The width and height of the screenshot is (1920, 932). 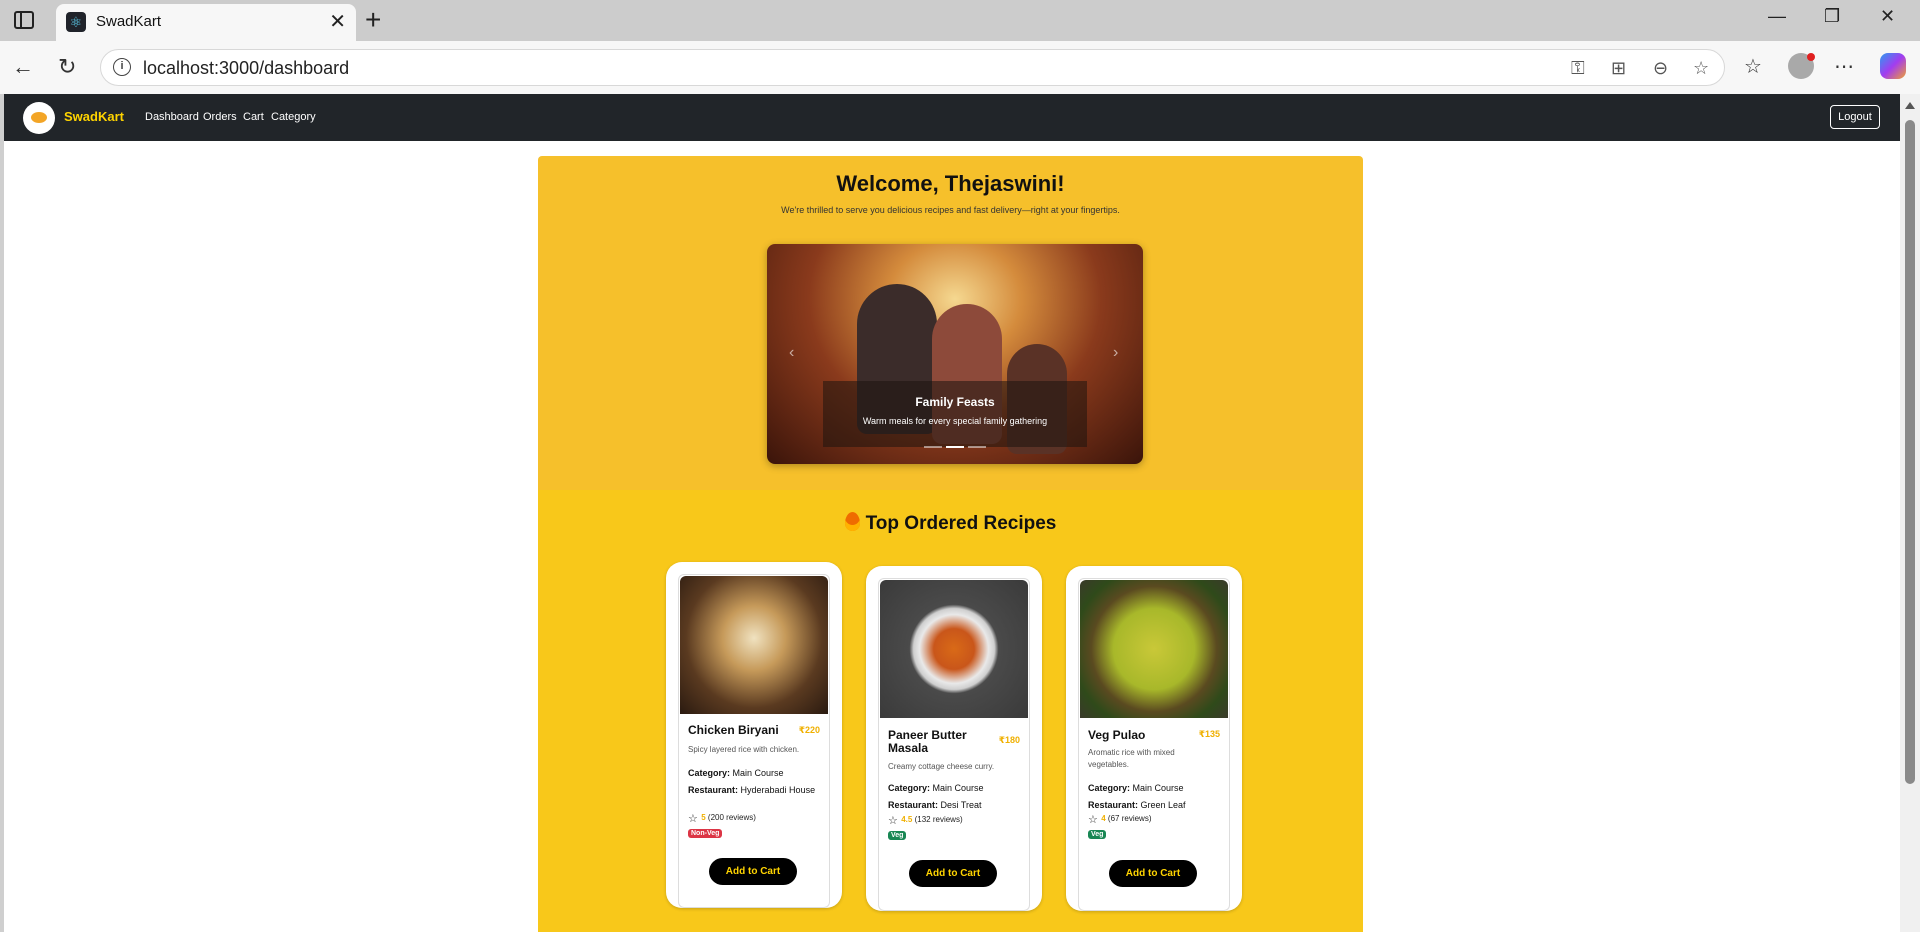 I want to click on logout-button: Logout, so click(x=1855, y=117).